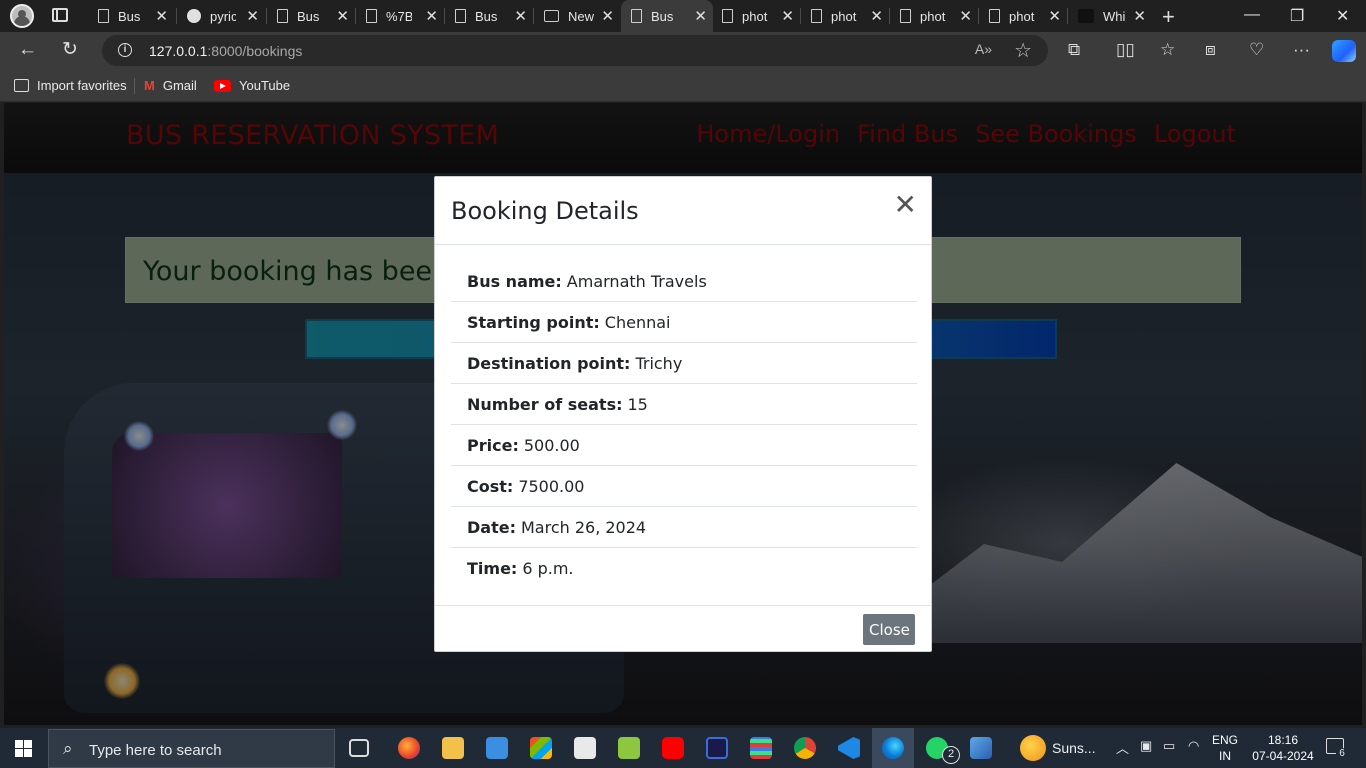 The width and height of the screenshot is (1366, 768). I want to click on vscode-icon, so click(849, 748).